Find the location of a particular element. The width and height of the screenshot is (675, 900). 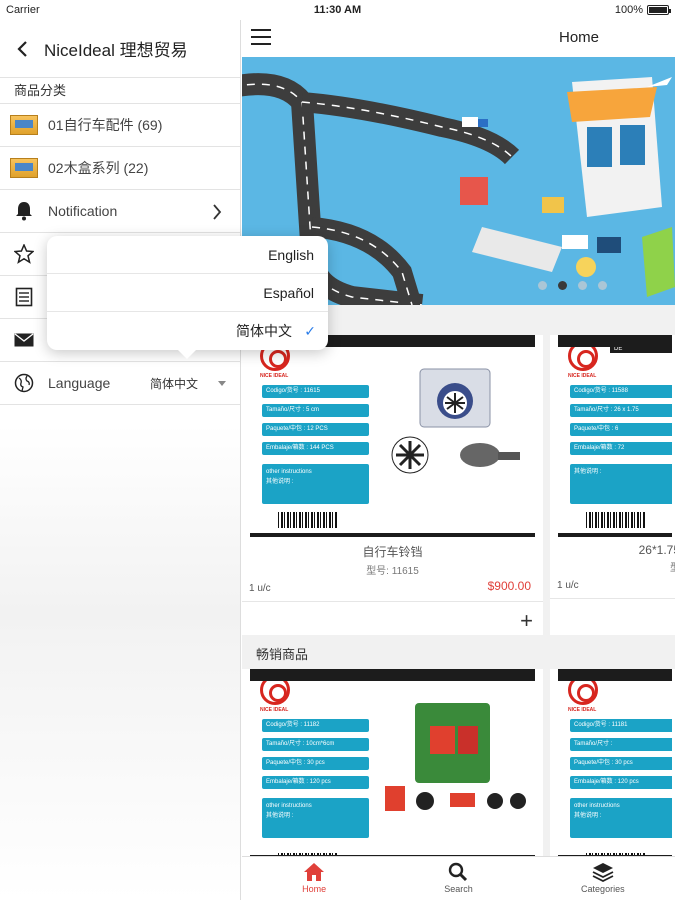

spec-other: 其他说明 : is located at coordinates (621, 484).